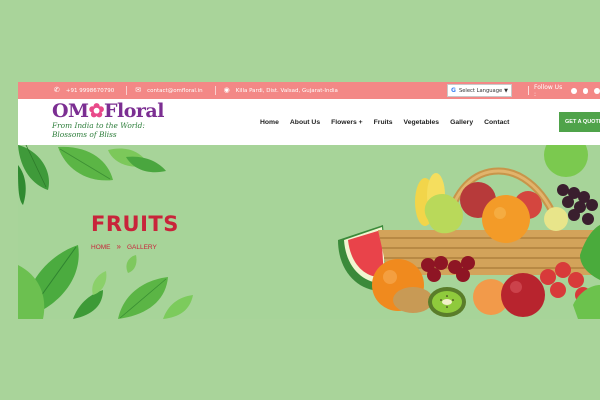  Describe the element at coordinates (305, 122) in the screenshot. I see `nav-about-us: About Us` at that location.